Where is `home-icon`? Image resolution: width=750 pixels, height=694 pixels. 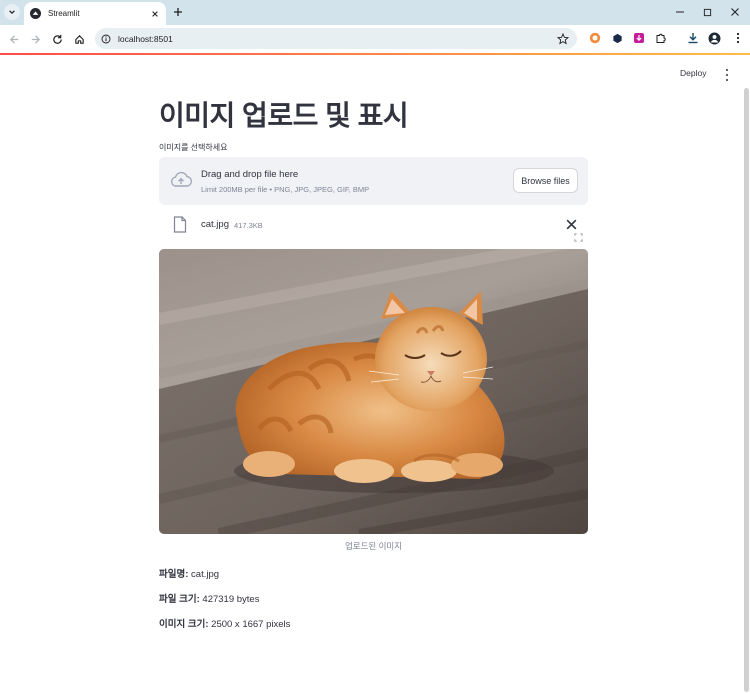 home-icon is located at coordinates (79, 39).